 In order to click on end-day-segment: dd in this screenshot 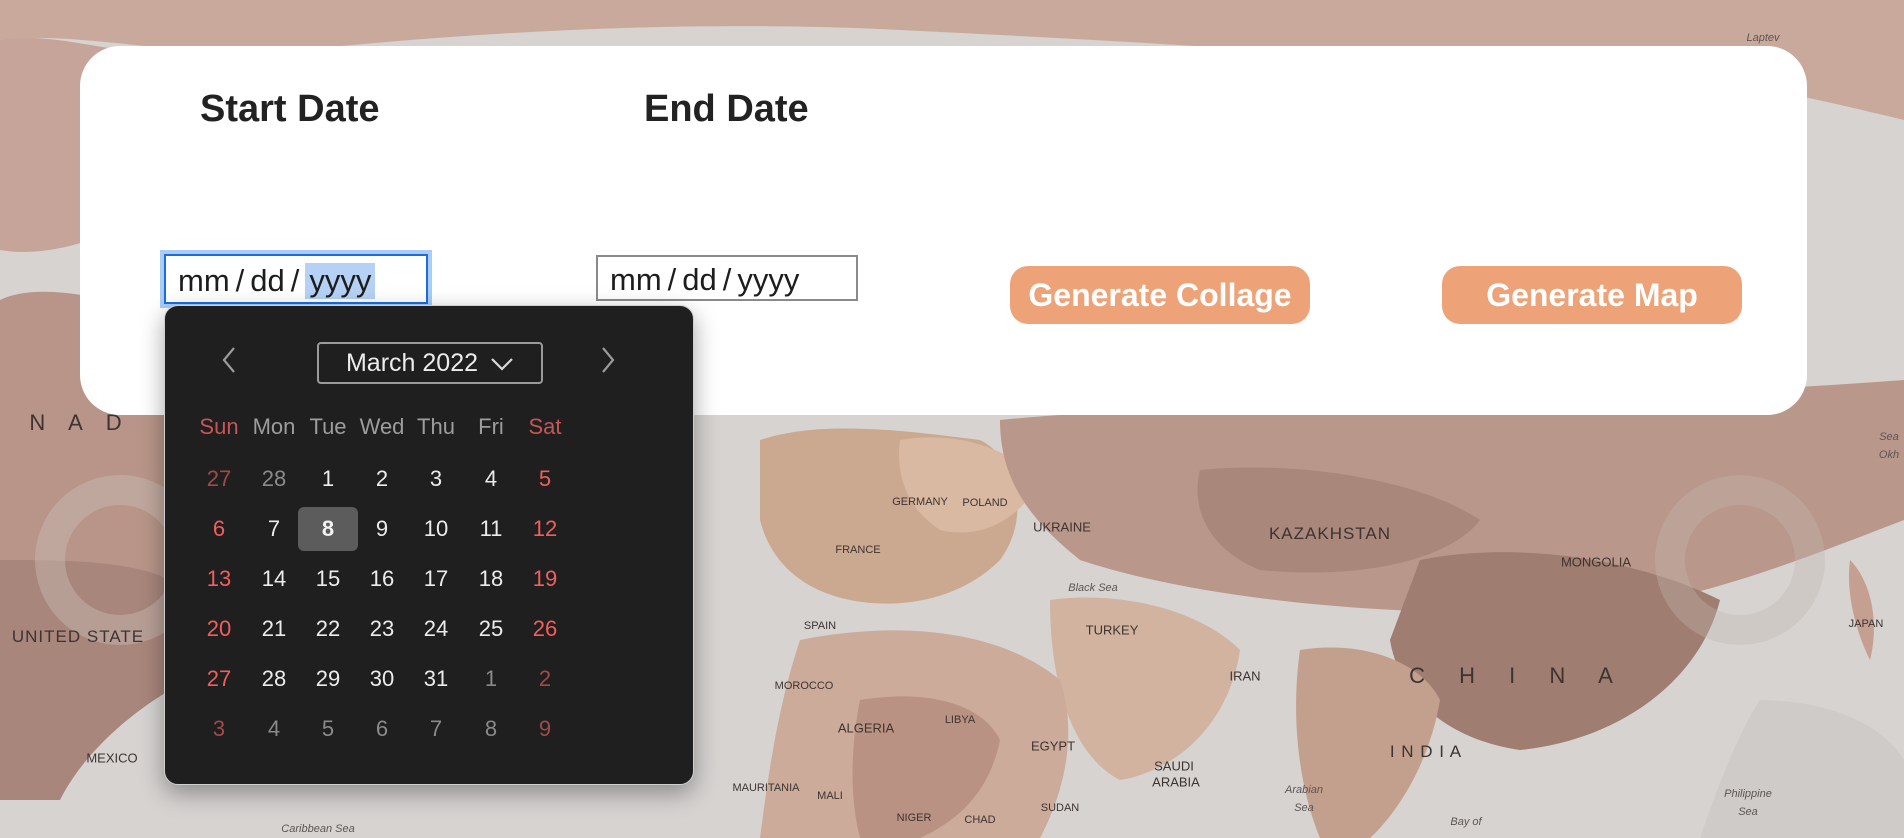, I will do `click(699, 280)`.